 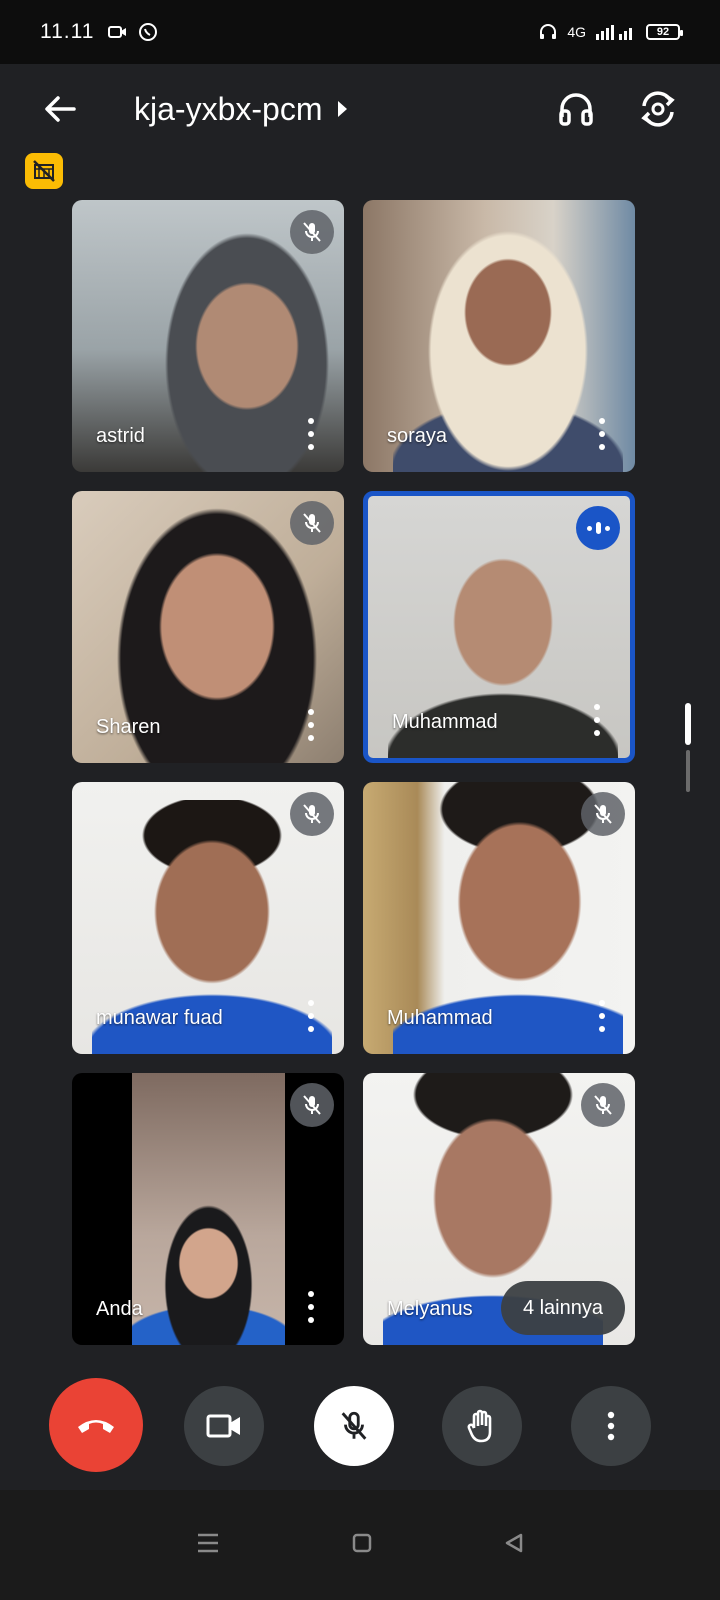 I want to click on no-filter-icon, so click(x=44, y=171).